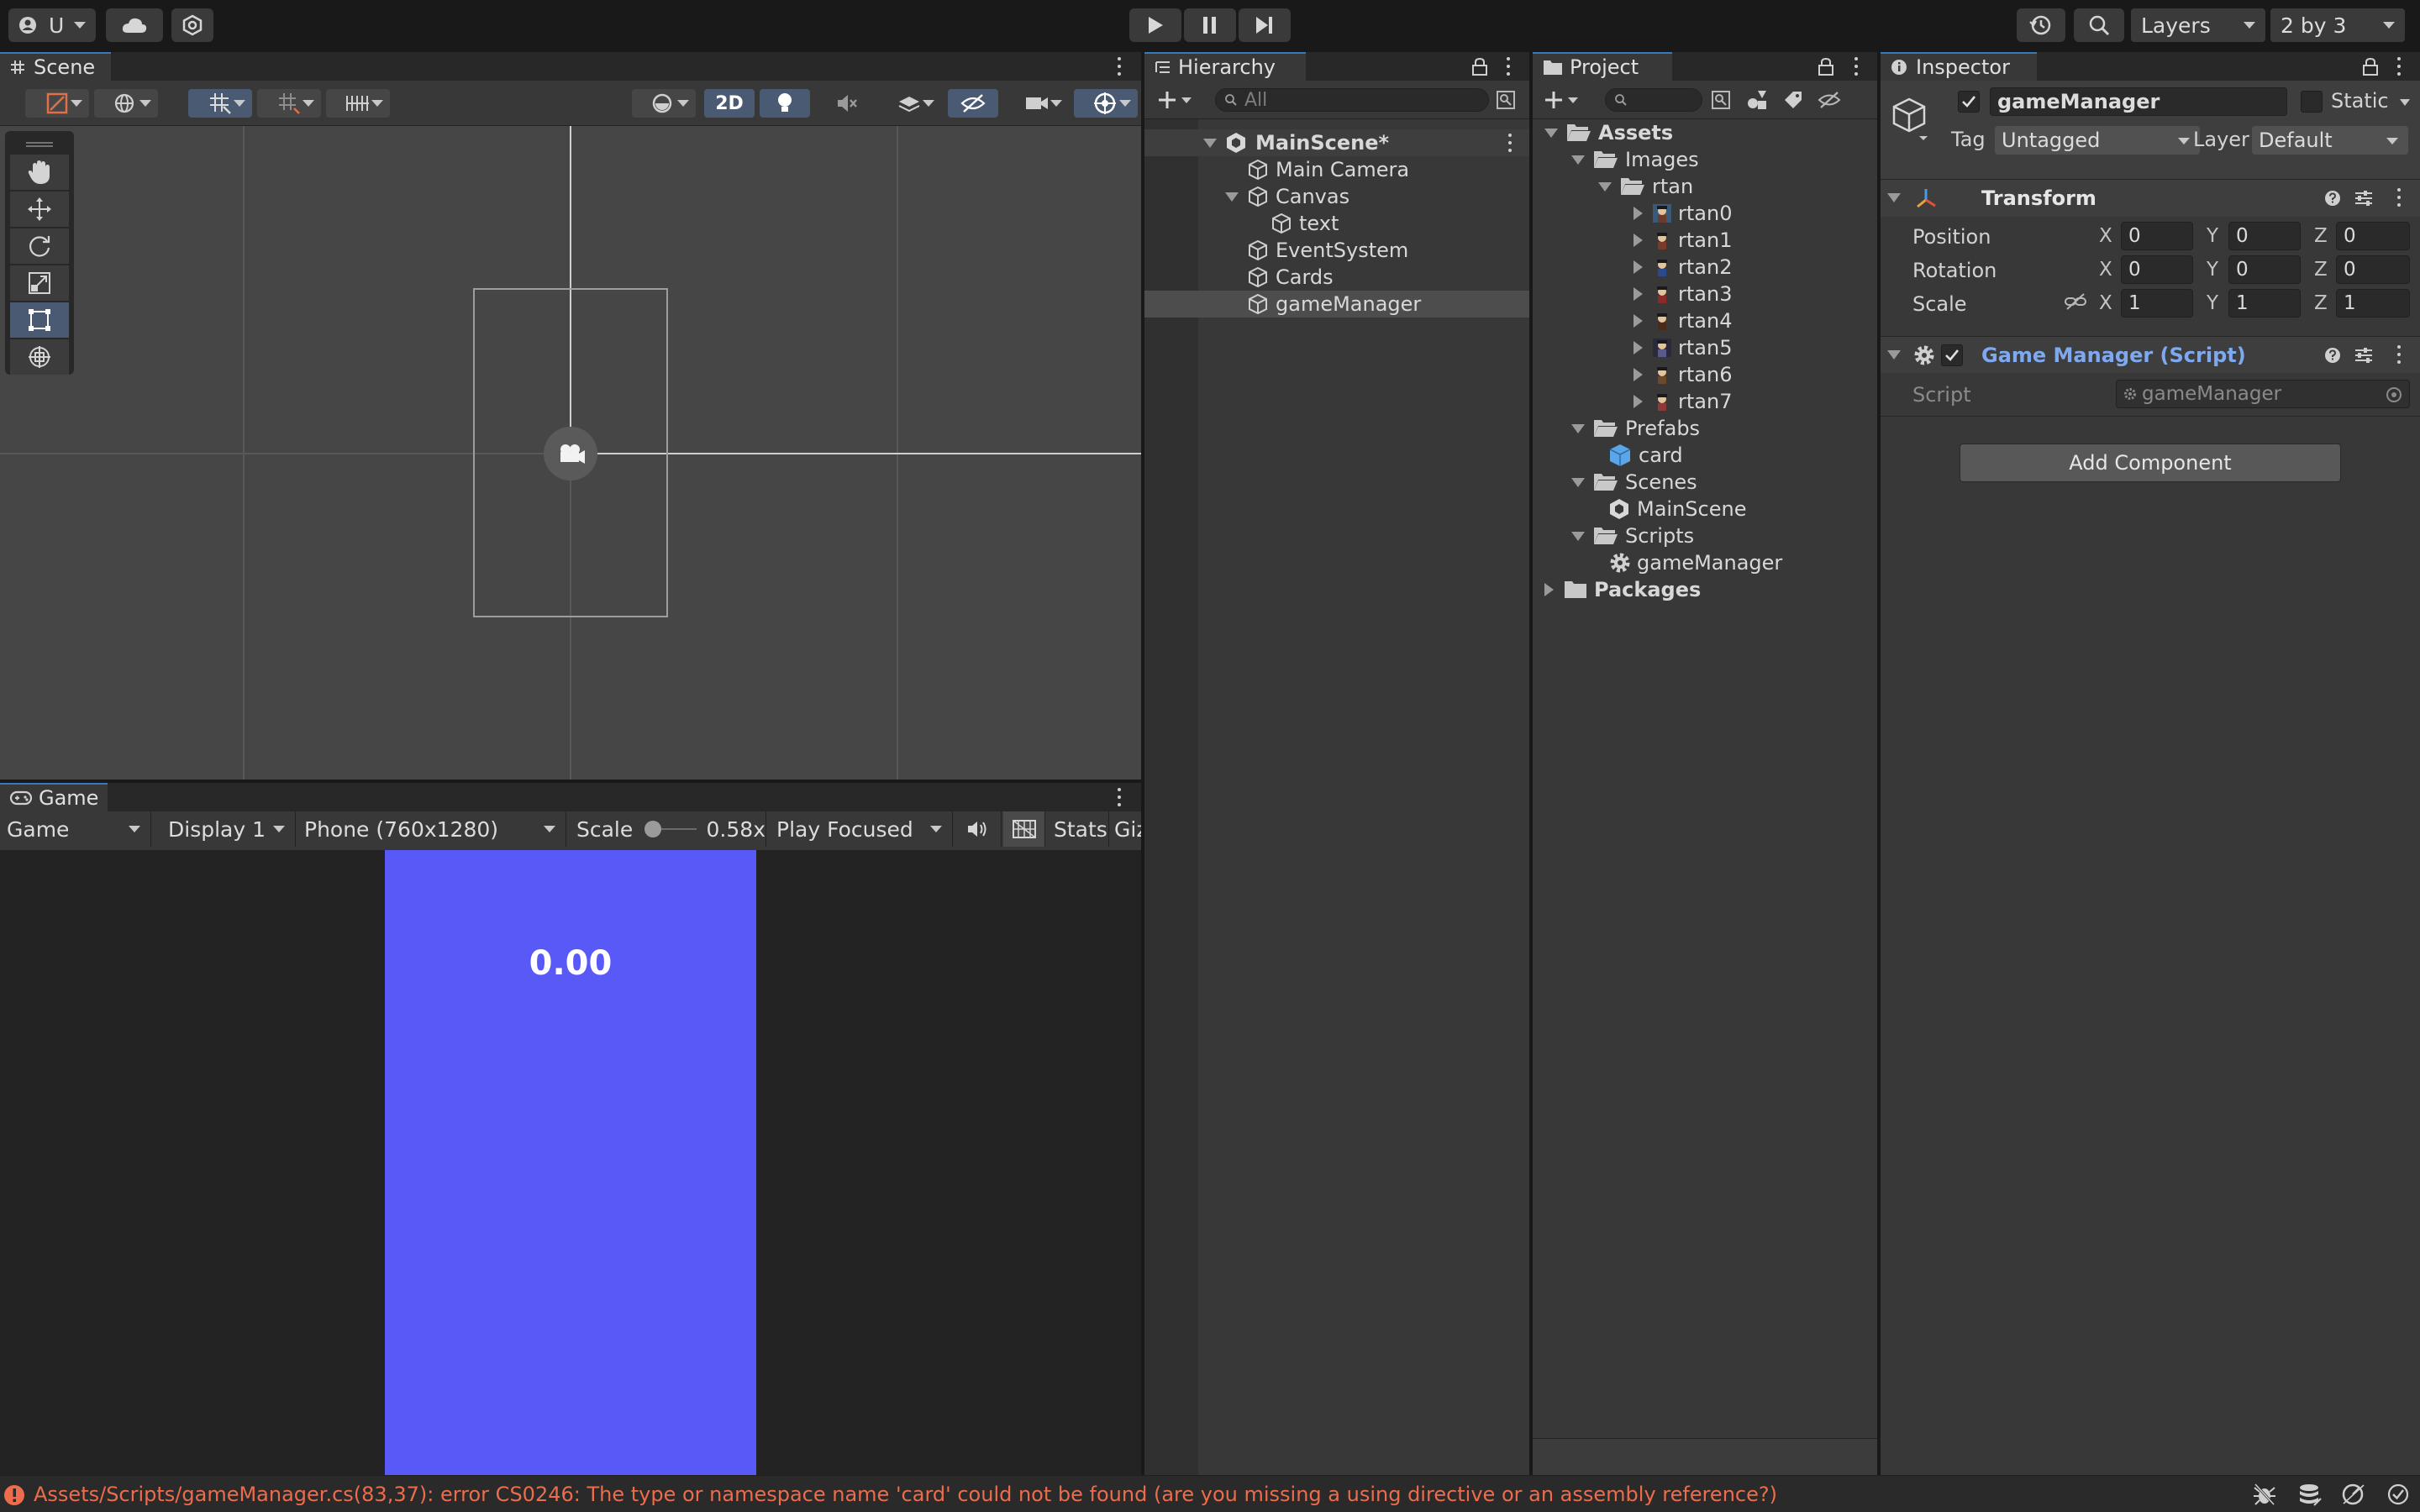  Describe the element at coordinates (1683, 401) in the screenshot. I see `project-sprite-rtan7: rtan7` at that location.